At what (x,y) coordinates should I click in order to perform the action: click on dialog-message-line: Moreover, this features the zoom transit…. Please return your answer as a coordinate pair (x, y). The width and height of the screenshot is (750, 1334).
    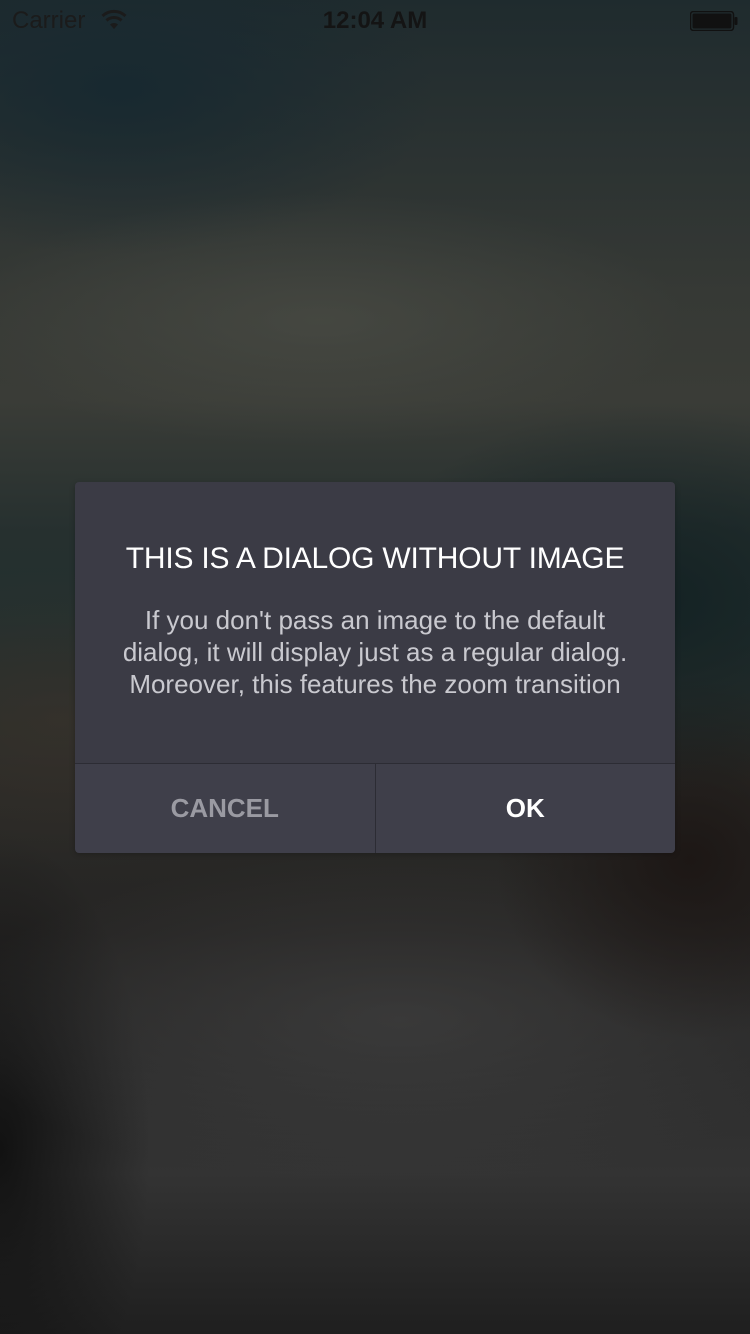
    Looking at the image, I should click on (375, 684).